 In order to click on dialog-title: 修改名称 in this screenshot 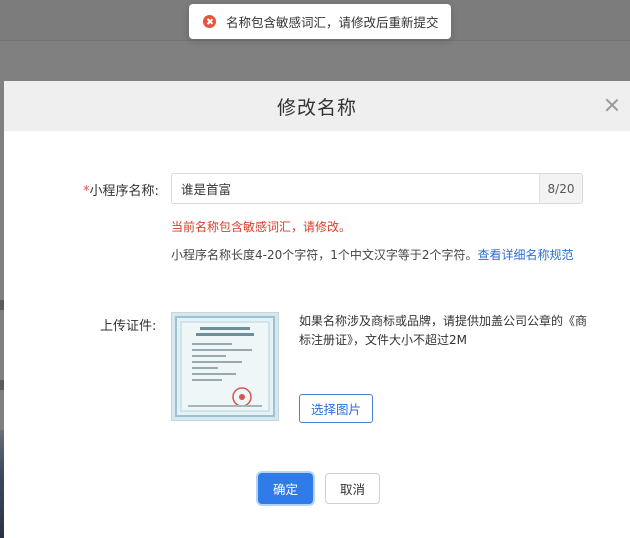, I will do `click(316, 107)`.